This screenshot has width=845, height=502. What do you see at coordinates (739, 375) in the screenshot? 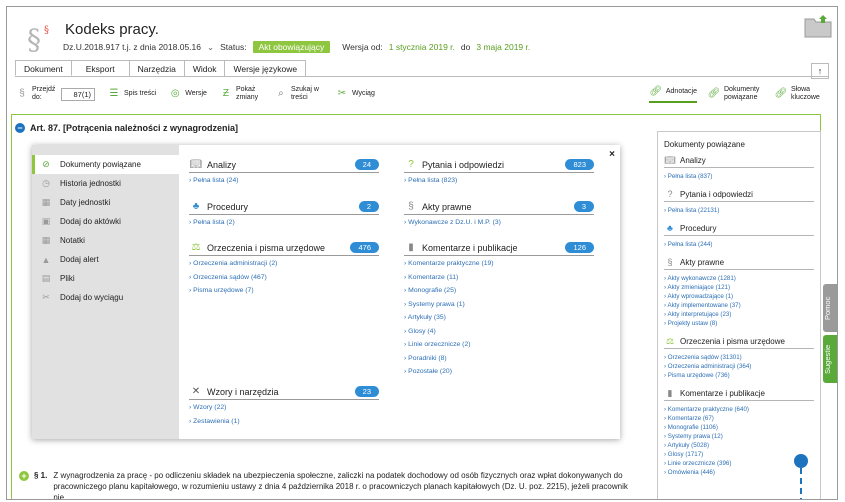
I see `panel-link: Pisma urzędowe (736)` at bounding box center [739, 375].